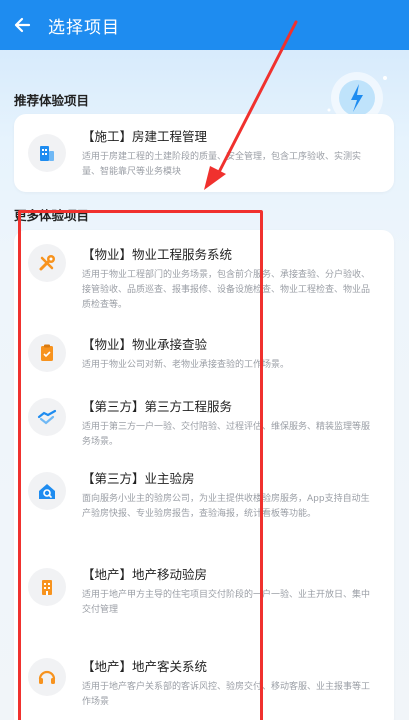 The image size is (409, 720). I want to click on item-desc: 适用于物业公司对新、老物业承接查验的工作场景。, so click(186, 365).